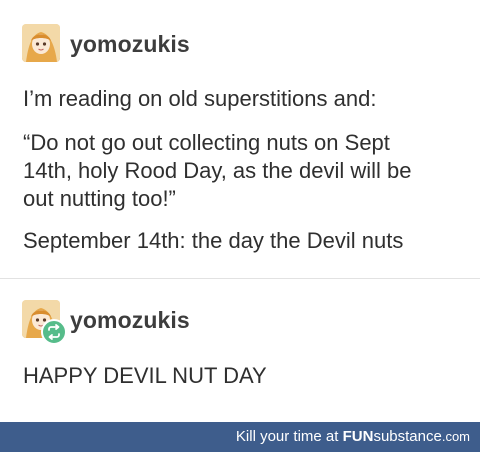 The height and width of the screenshot is (452, 480). What do you see at coordinates (54, 332) in the screenshot?
I see `reblog-icon` at bounding box center [54, 332].